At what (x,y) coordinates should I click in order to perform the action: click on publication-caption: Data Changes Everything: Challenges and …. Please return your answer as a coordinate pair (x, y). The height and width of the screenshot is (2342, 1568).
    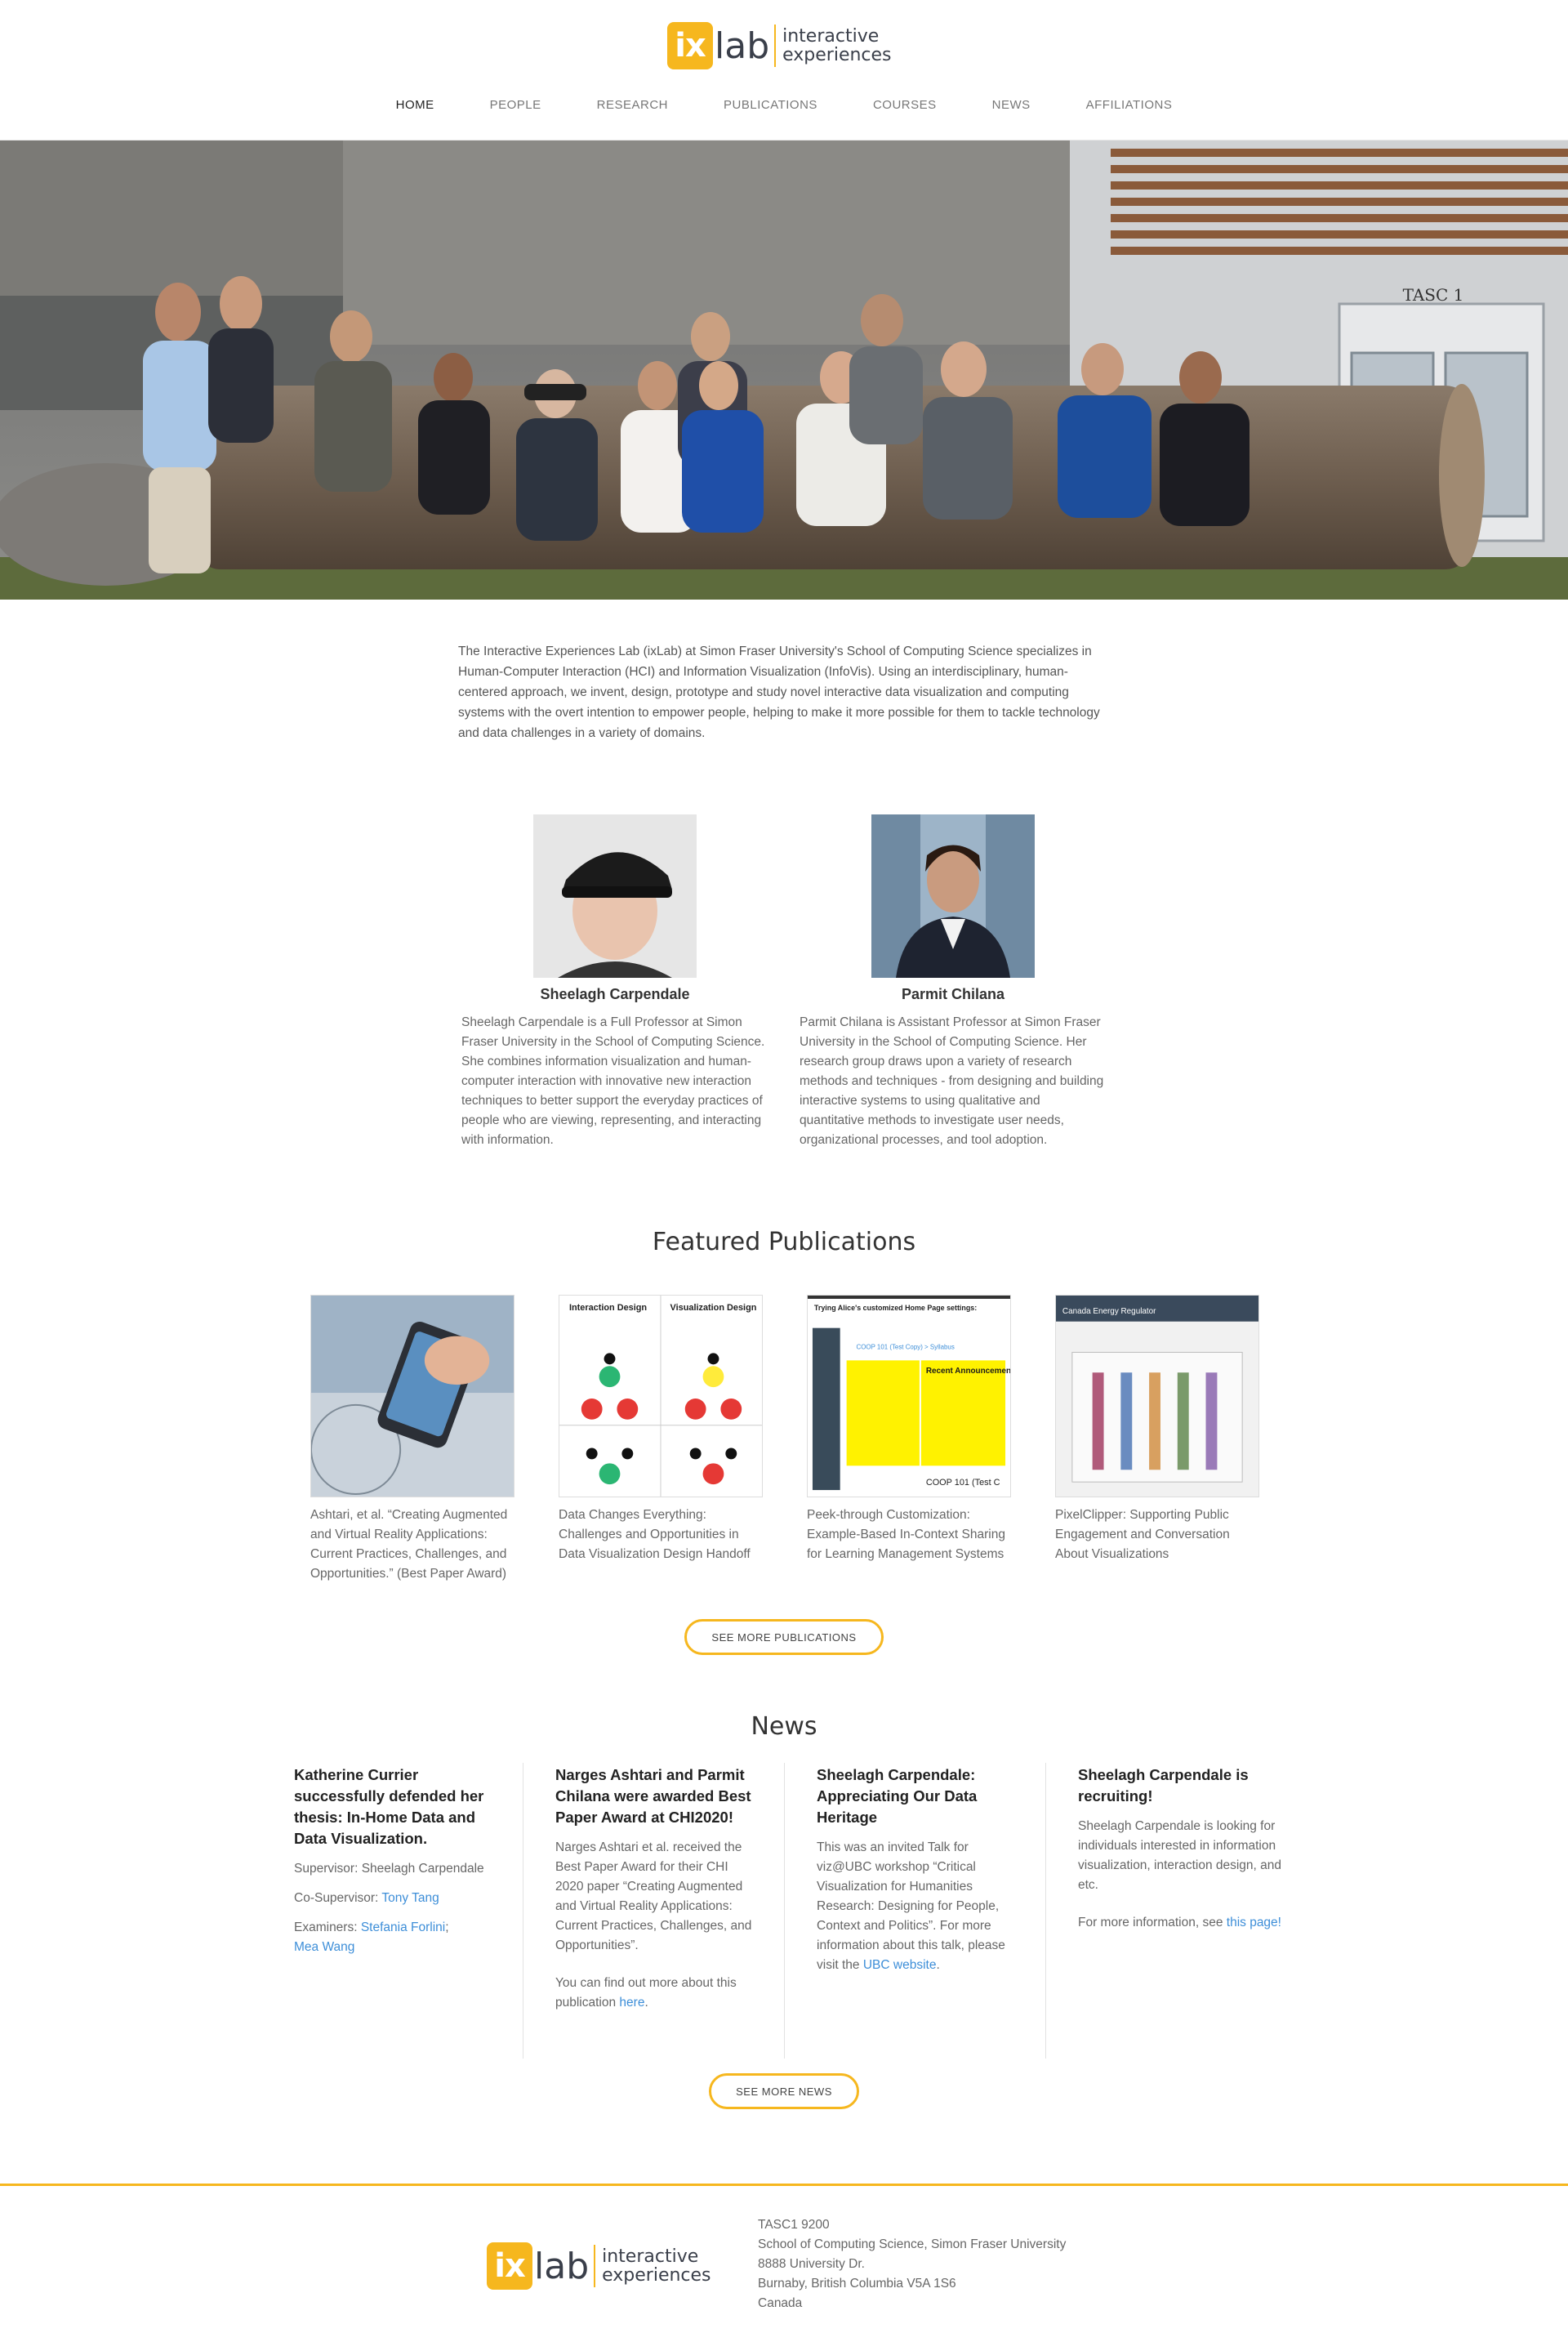
    Looking at the image, I should click on (655, 1535).